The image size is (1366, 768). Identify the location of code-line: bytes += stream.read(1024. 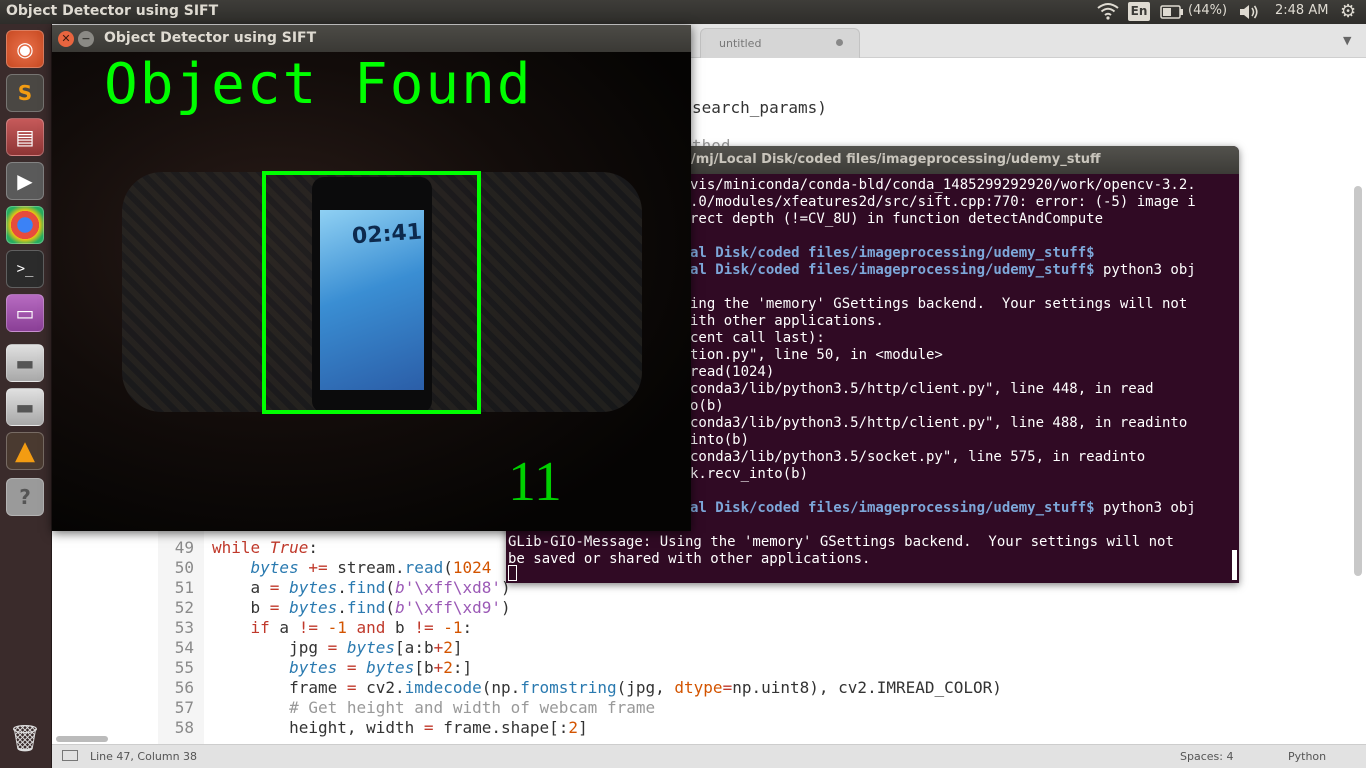
(352, 568).